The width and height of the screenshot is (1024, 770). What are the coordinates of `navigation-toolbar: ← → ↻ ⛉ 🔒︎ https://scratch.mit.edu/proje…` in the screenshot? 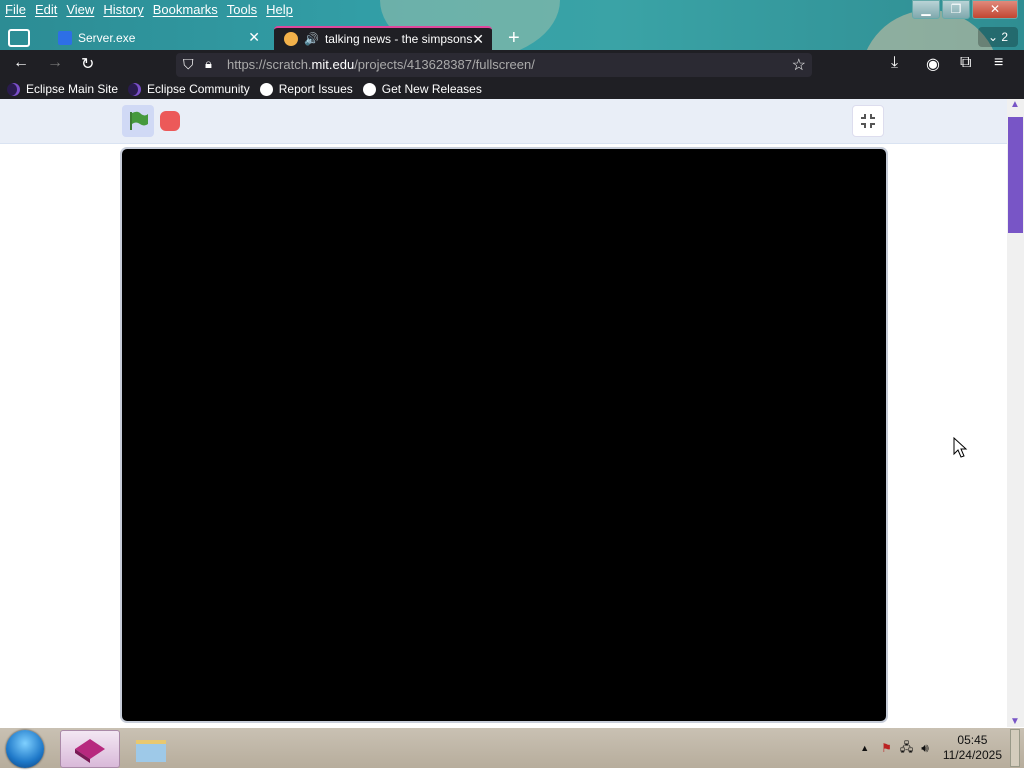 It's located at (512, 64).